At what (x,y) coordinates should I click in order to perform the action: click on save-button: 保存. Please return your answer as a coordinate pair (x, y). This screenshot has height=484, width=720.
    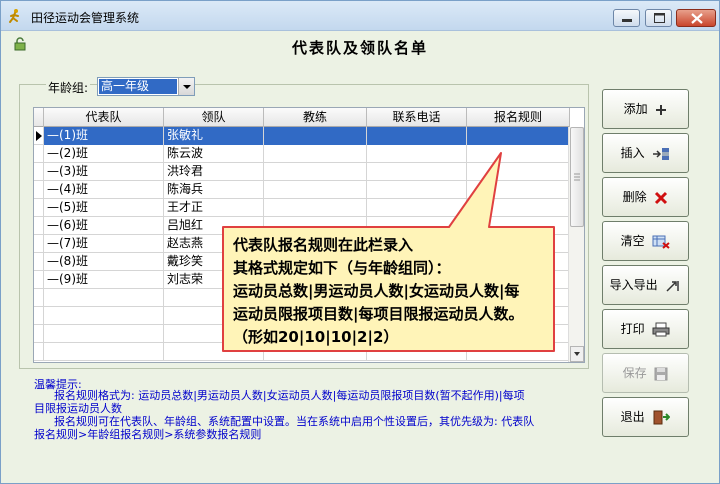
    Looking at the image, I should click on (645, 373).